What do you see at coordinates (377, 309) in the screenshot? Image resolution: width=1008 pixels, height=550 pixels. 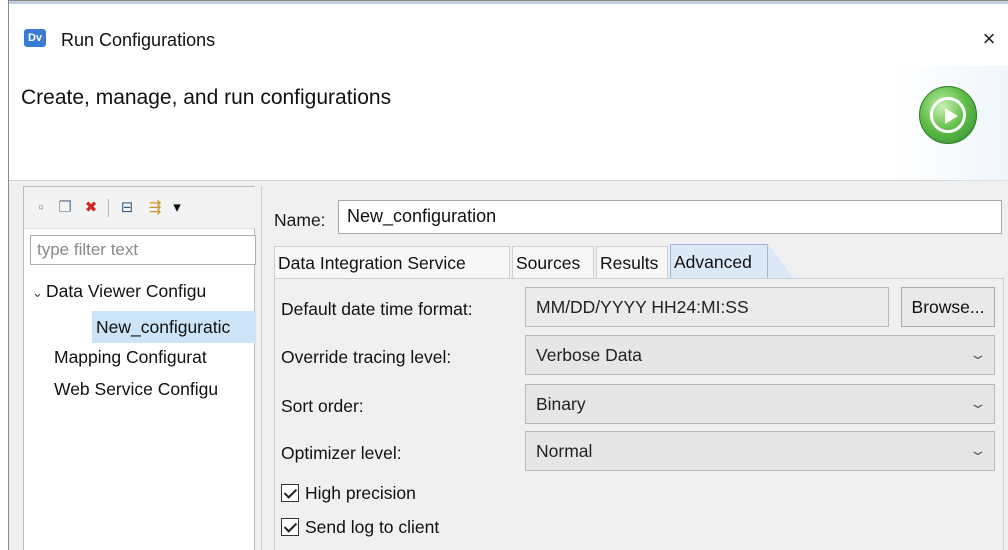 I see `date-format-label: Default date time format:` at bounding box center [377, 309].